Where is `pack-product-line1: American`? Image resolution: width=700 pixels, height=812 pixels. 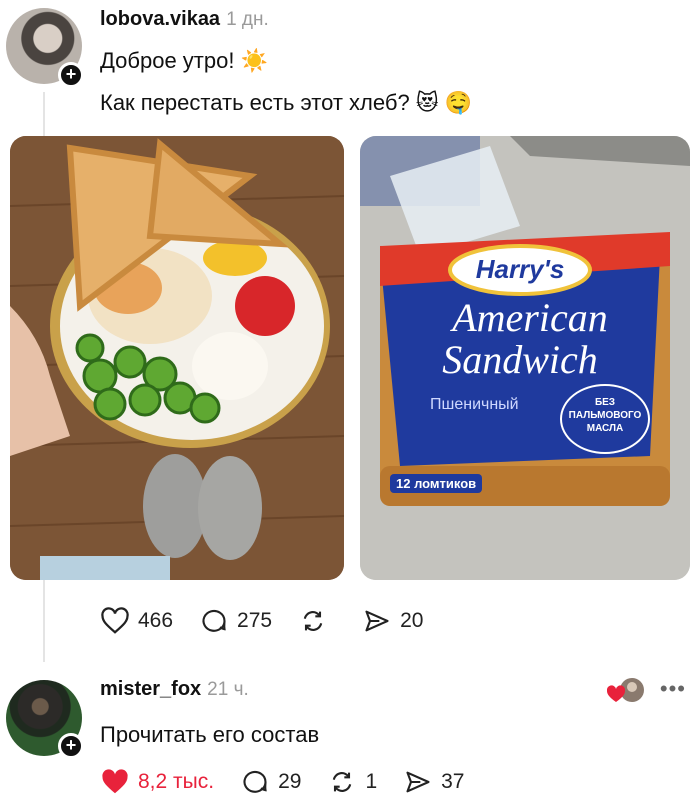 pack-product-line1: American is located at coordinates (530, 317).